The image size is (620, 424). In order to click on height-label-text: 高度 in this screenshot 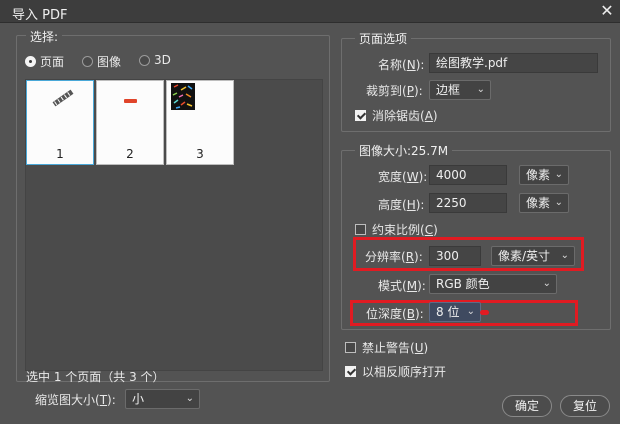, I will do `click(390, 205)`.